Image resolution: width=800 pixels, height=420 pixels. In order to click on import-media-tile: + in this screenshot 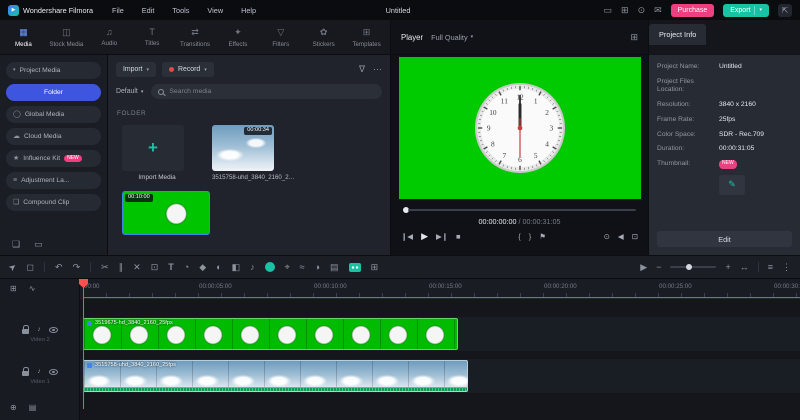, I will do `click(153, 148)`.